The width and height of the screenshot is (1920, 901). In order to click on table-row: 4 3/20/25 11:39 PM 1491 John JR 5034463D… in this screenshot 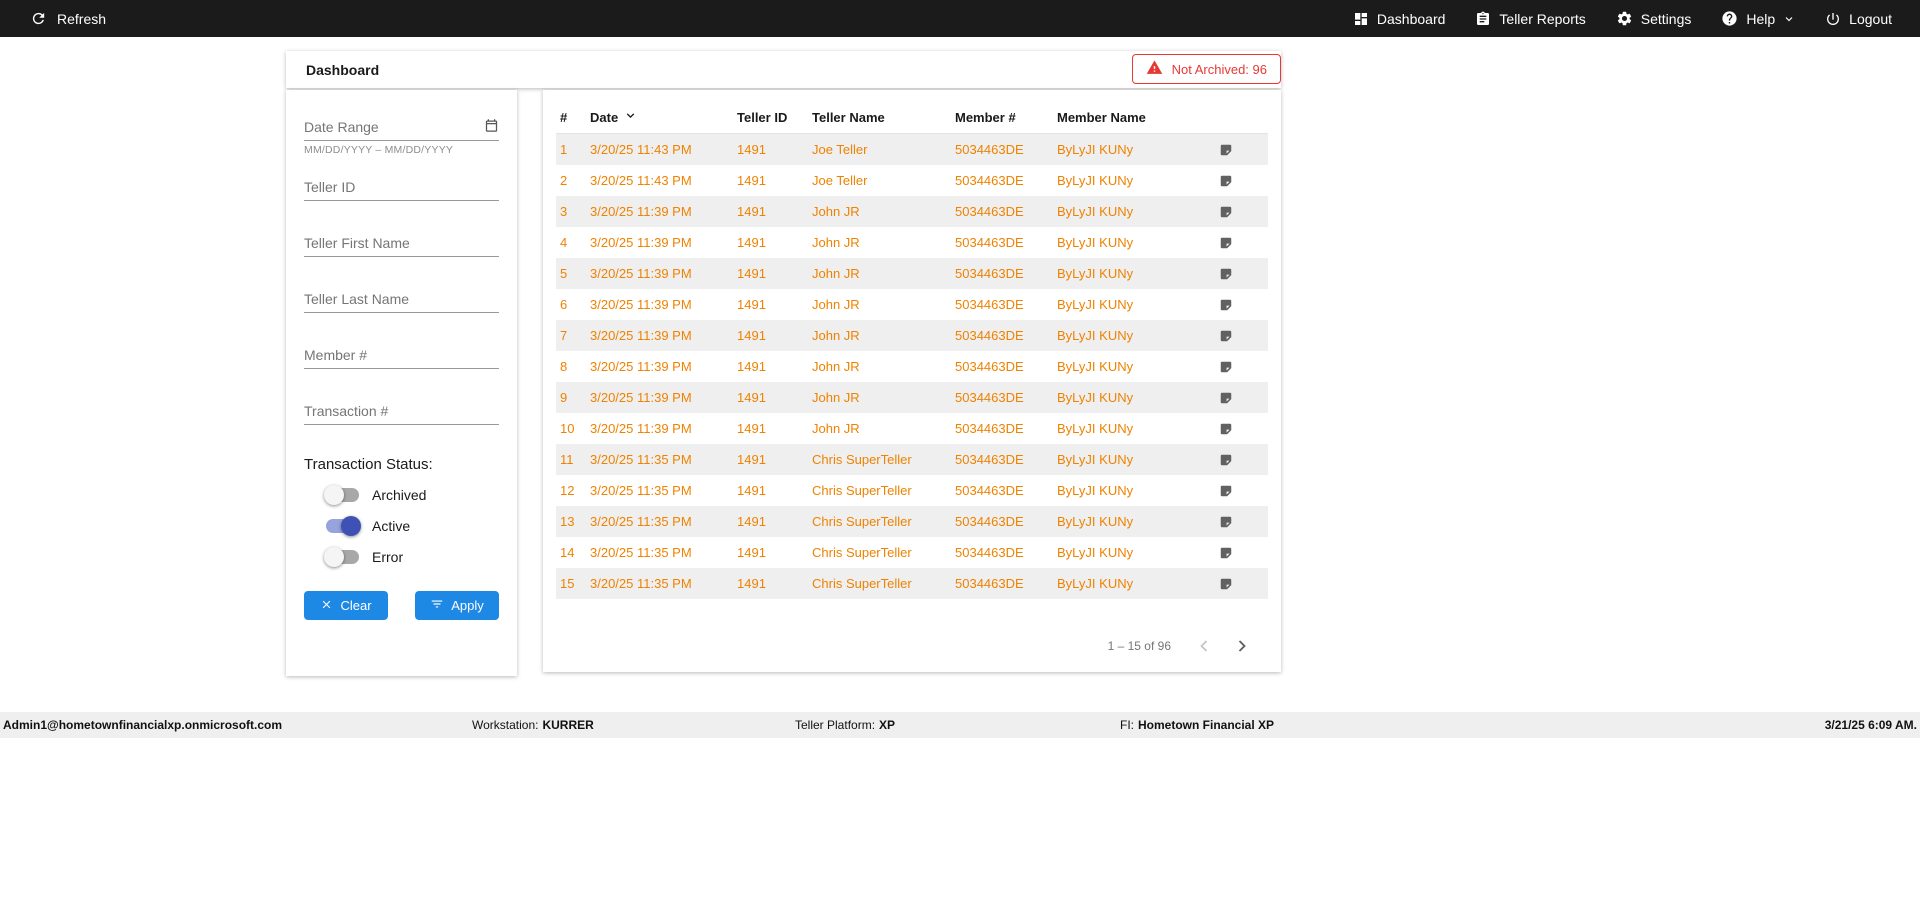, I will do `click(912, 242)`.